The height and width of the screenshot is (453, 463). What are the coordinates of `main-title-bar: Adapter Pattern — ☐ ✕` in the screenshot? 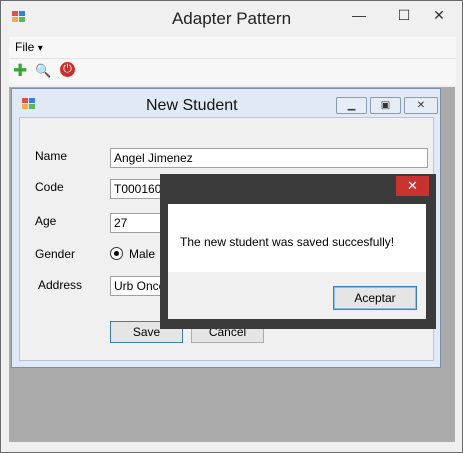 It's located at (231, 18).